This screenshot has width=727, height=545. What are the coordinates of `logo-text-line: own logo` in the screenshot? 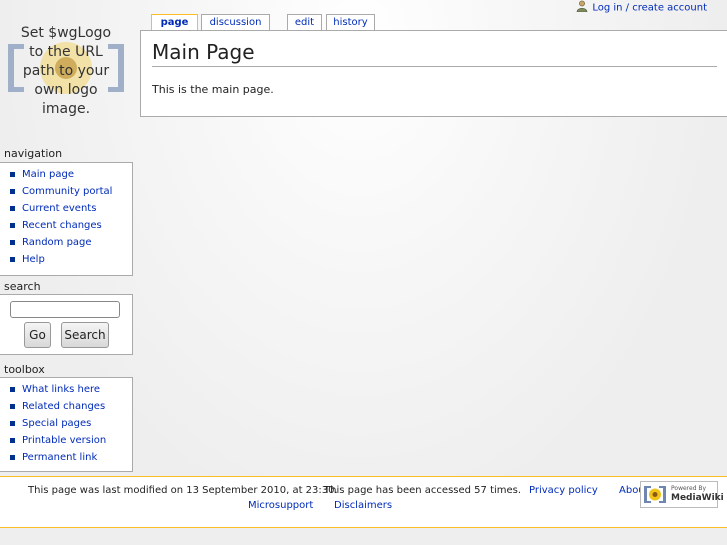 It's located at (66, 90).